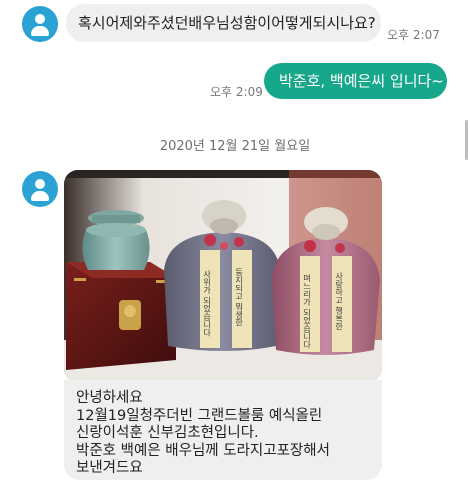 The image size is (470, 480). What do you see at coordinates (203, 450) in the screenshot?
I see `message-line: 박준호 백예은 배우님께 도라지고포장해서` at bounding box center [203, 450].